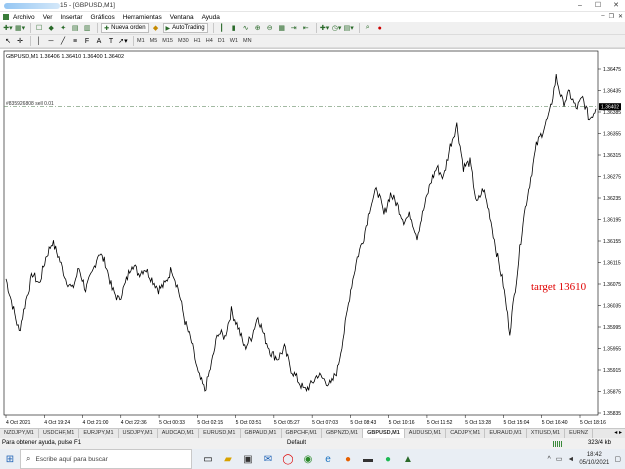 Image resolution: width=625 pixels, height=469 pixels. I want to click on metaeditor-icon: ◆, so click(156, 28).